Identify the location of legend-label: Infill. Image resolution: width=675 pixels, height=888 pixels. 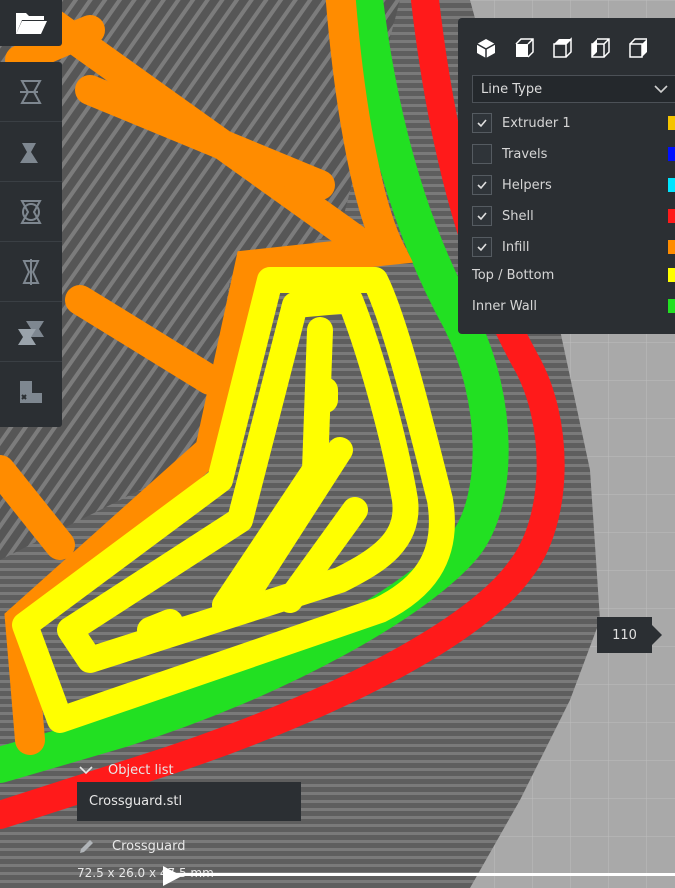
(516, 247).